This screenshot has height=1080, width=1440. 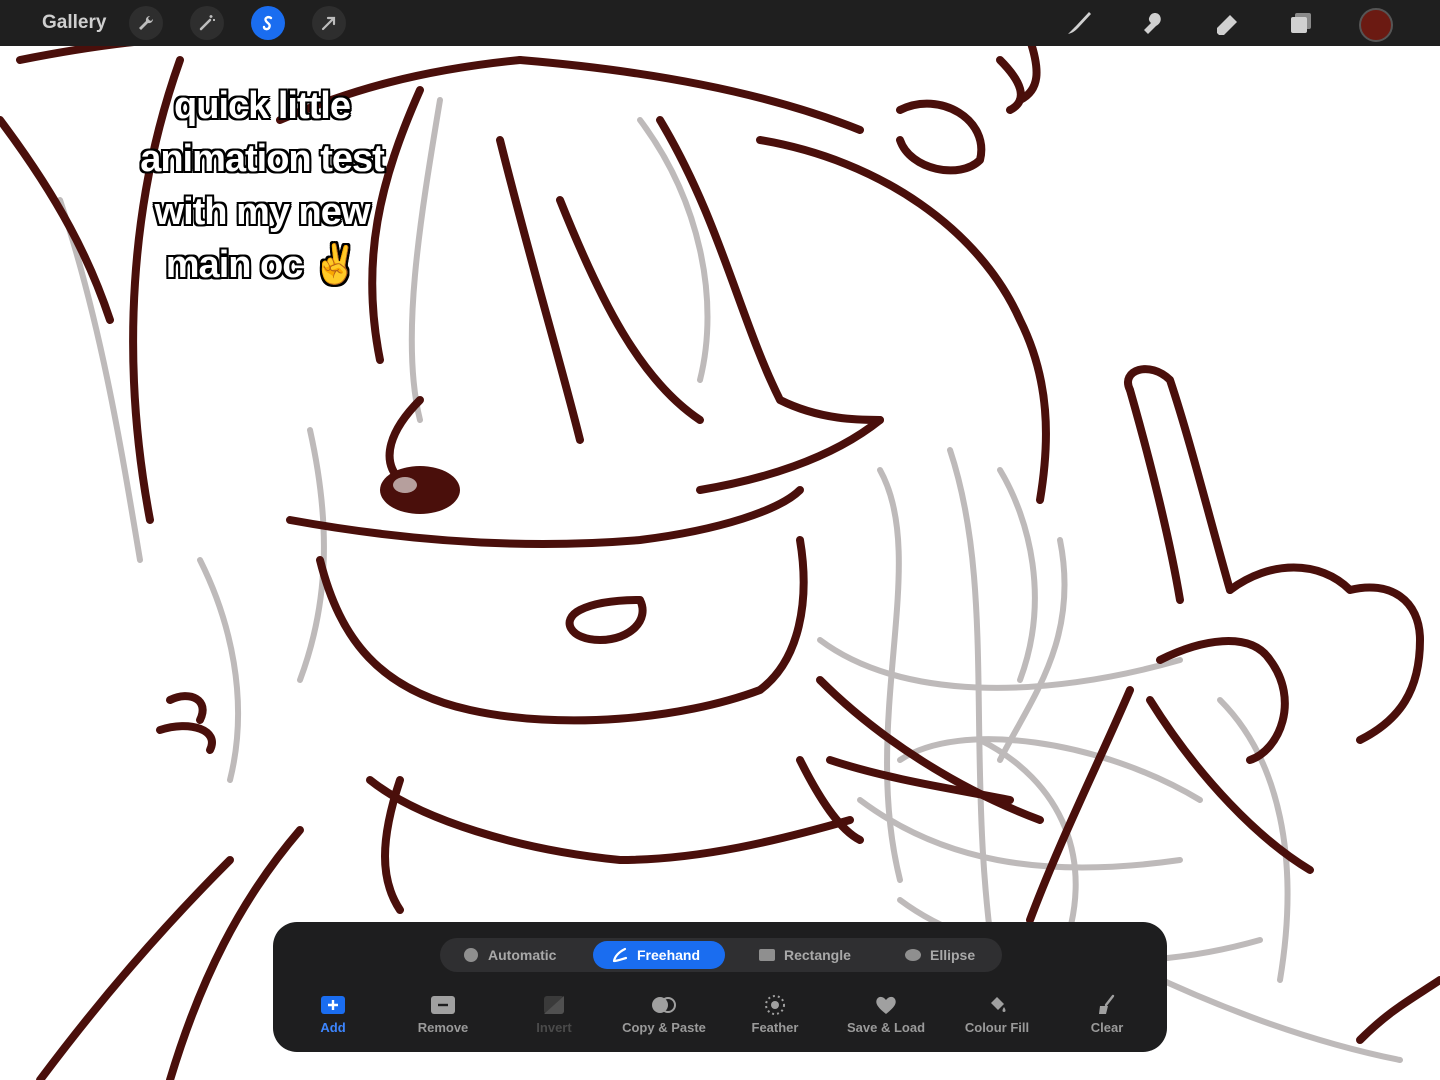 I want to click on freehand-icon, so click(x=620, y=955).